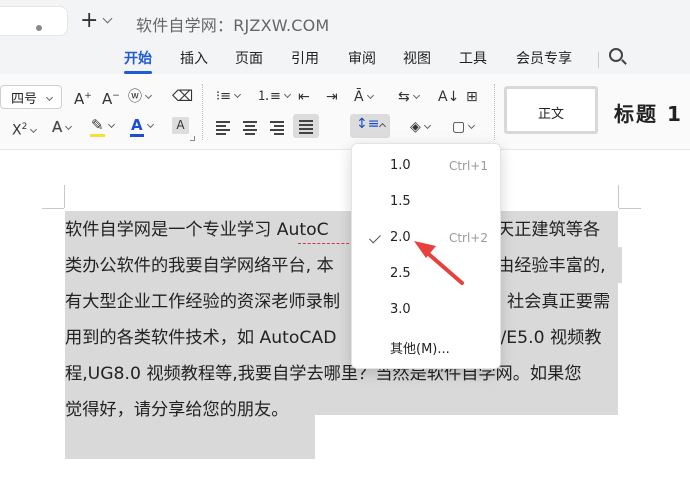 The height and width of the screenshot is (502, 690). Describe the element at coordinates (62, 127) in the screenshot. I see `font-outline-icon: A` at that location.